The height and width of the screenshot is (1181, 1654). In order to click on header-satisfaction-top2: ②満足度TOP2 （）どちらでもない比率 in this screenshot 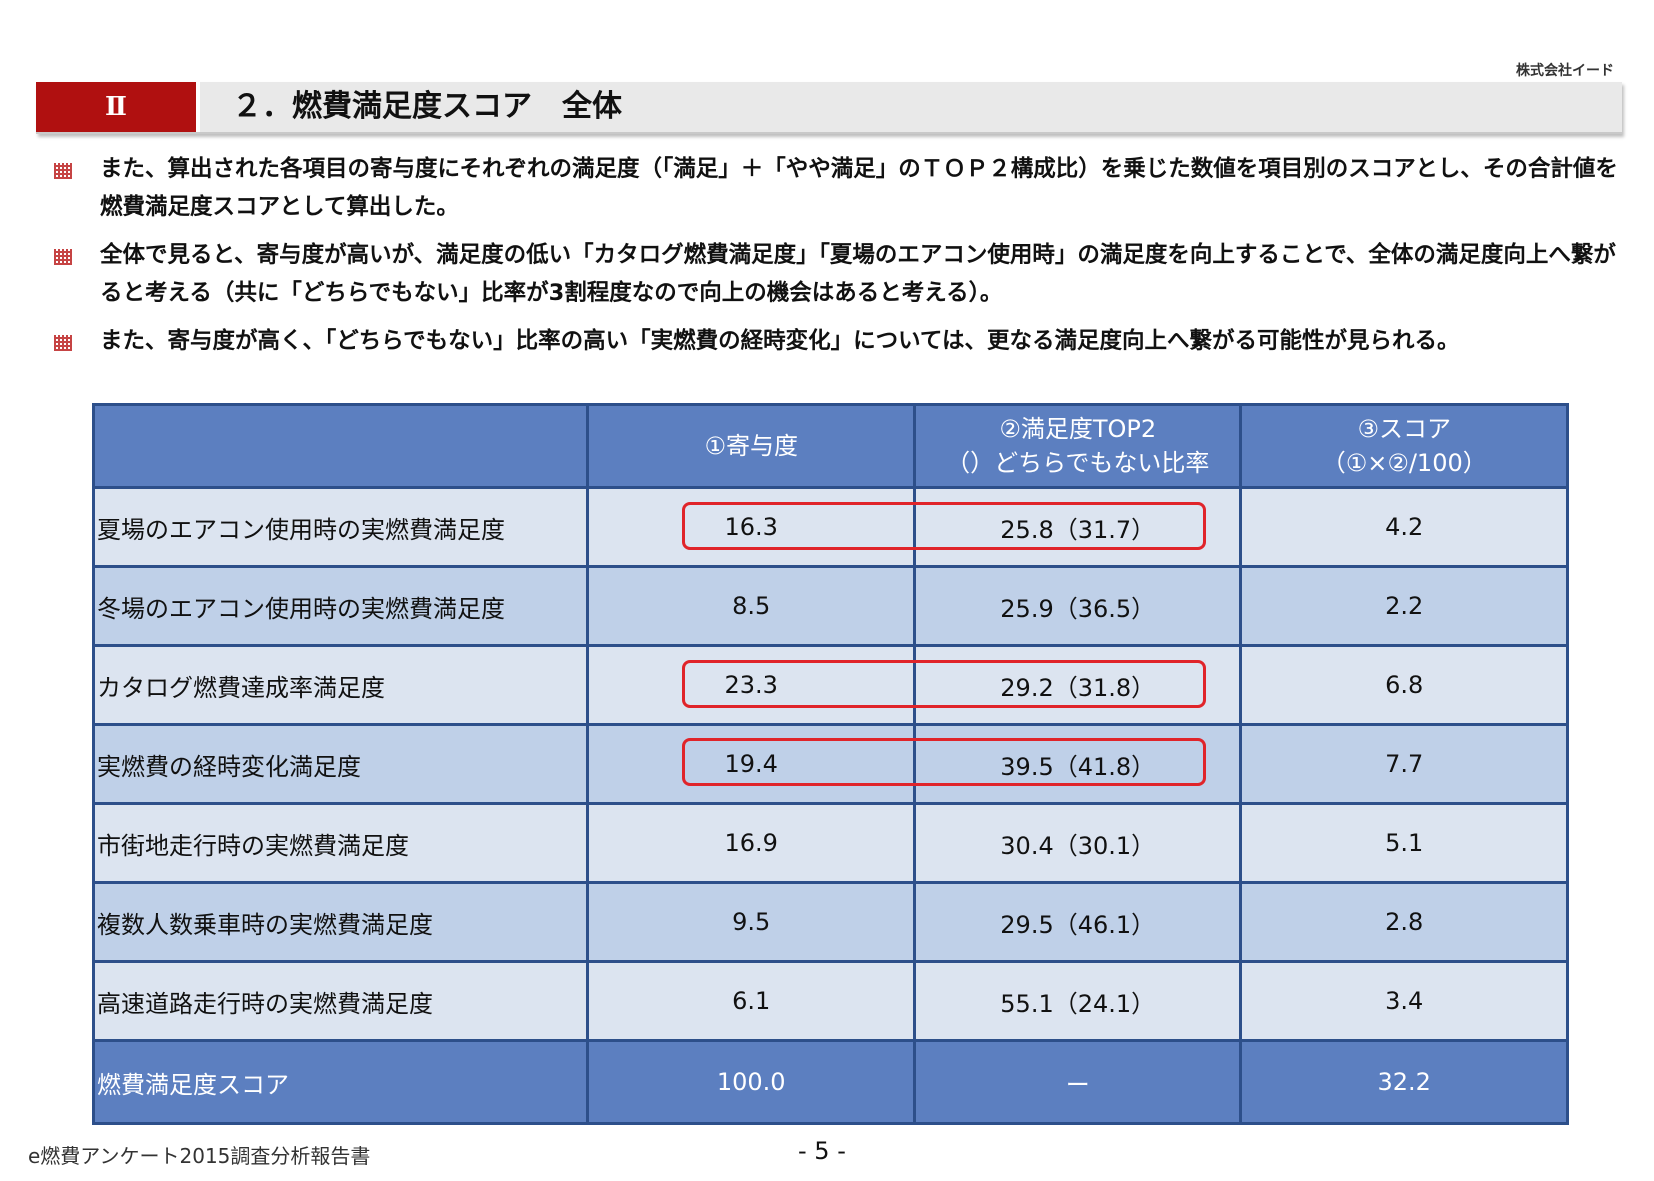, I will do `click(1077, 446)`.